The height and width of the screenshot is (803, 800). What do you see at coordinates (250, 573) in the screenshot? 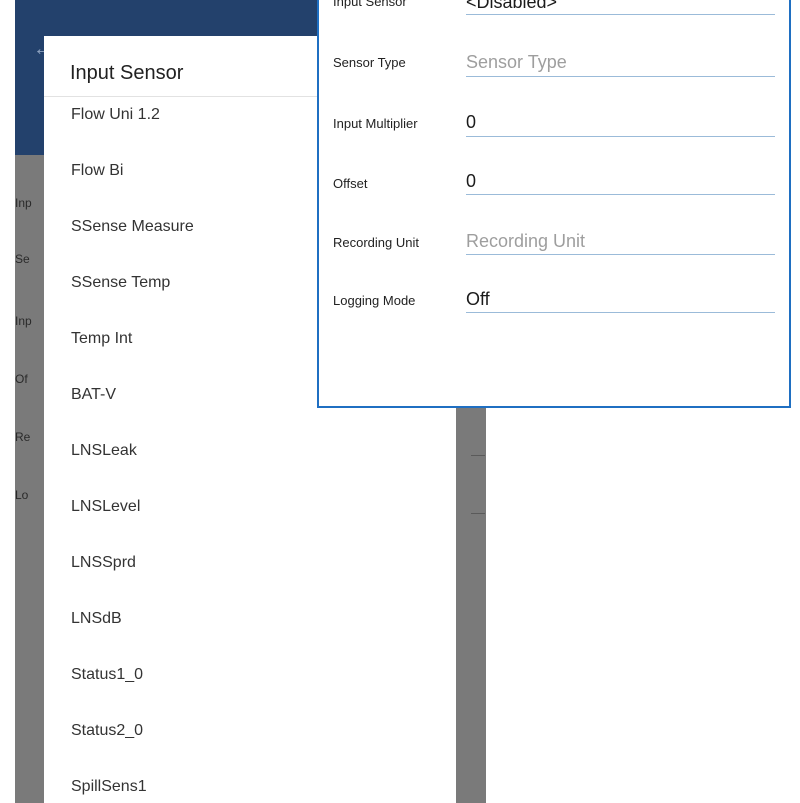
I see `sensor-option: LNSSprd` at bounding box center [250, 573].